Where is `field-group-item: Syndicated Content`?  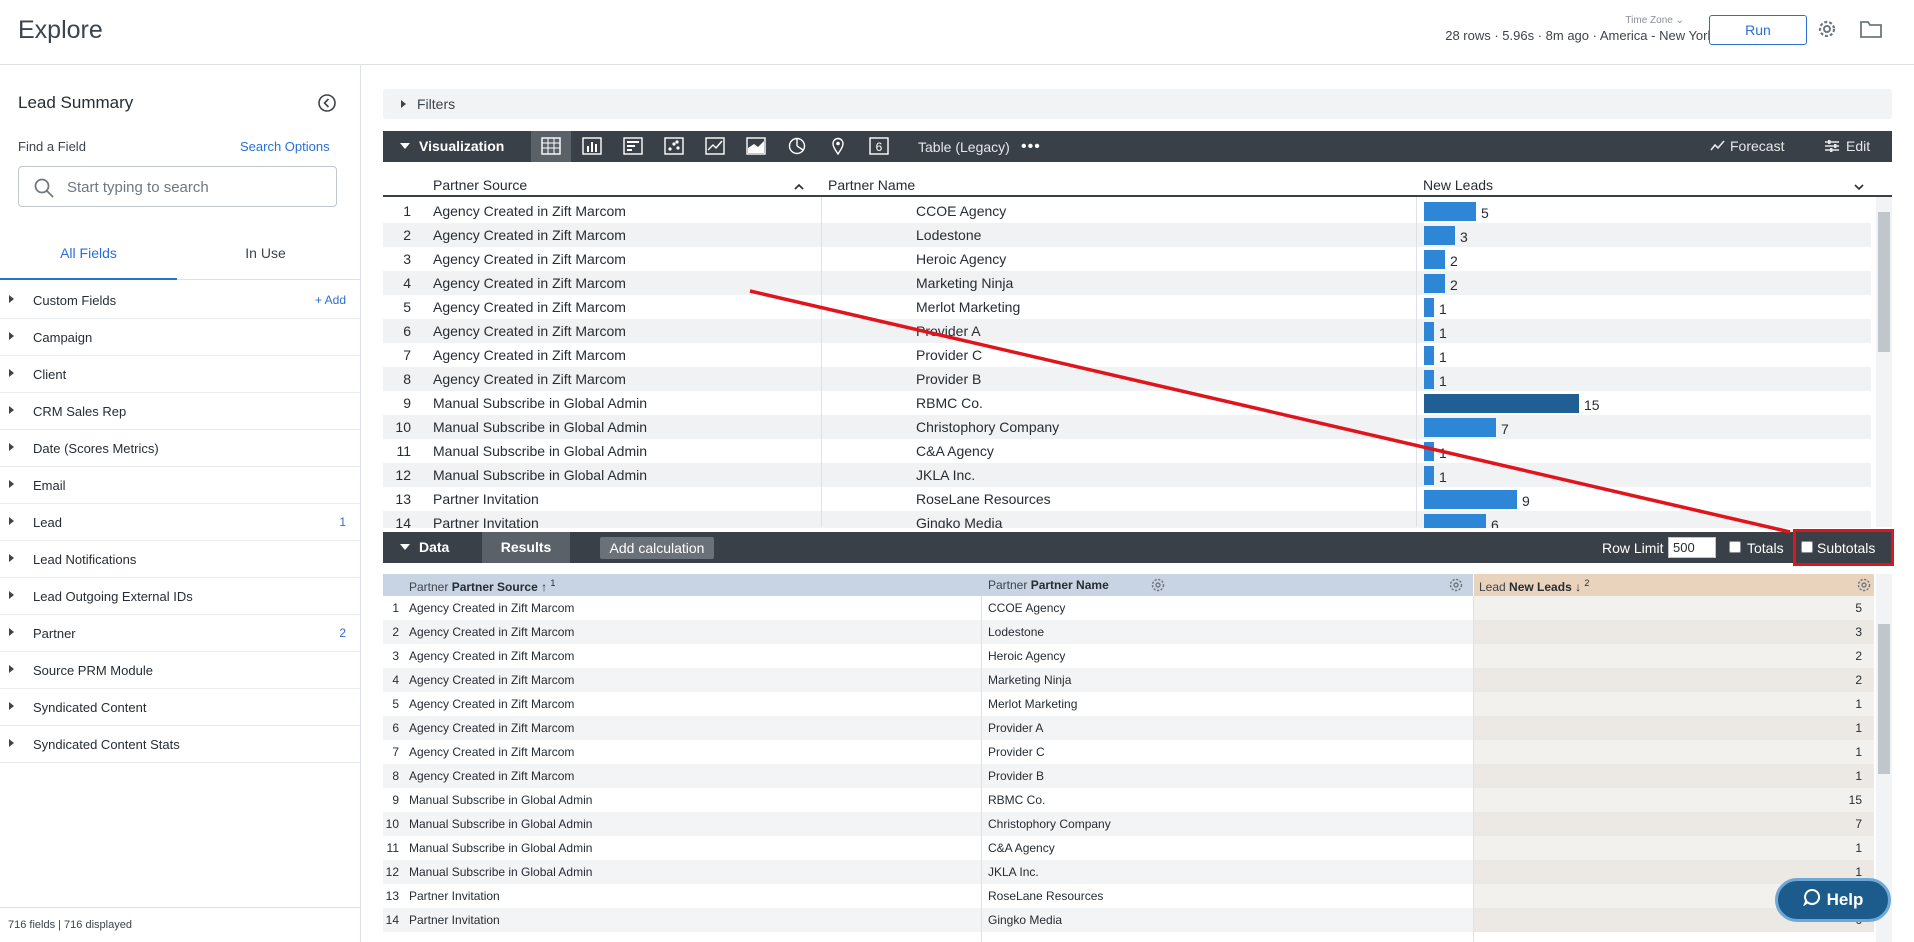
field-group-item: Syndicated Content is located at coordinates (180, 707).